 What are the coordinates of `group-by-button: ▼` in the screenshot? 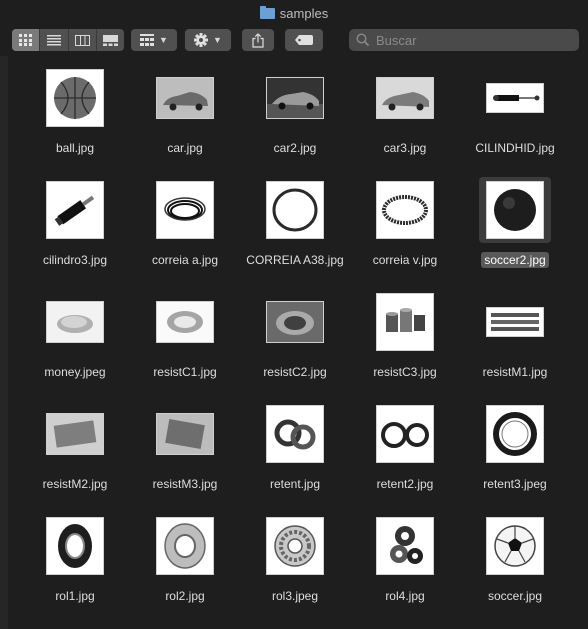 It's located at (154, 40).